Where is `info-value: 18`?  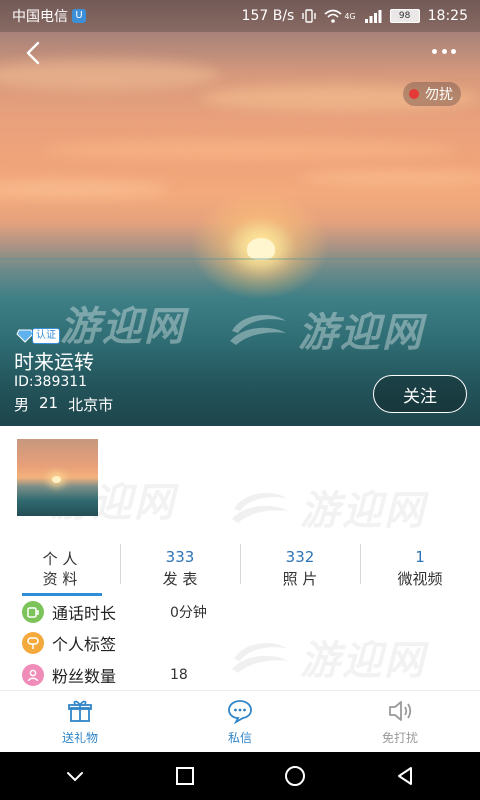 info-value: 18 is located at coordinates (179, 675).